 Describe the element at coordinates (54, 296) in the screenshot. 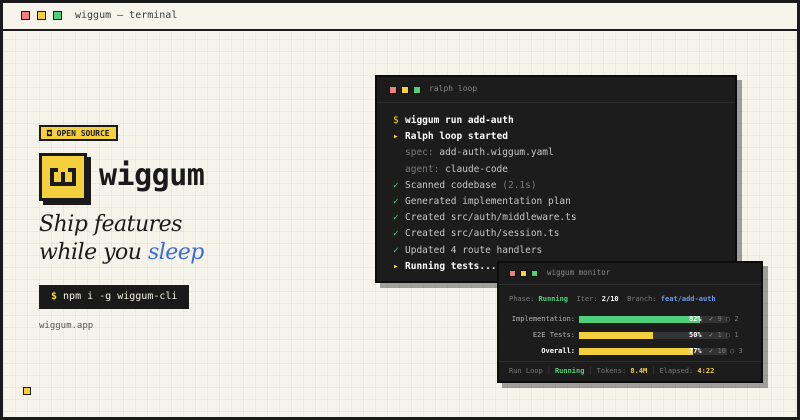

I see `prompt-symbol: $` at that location.